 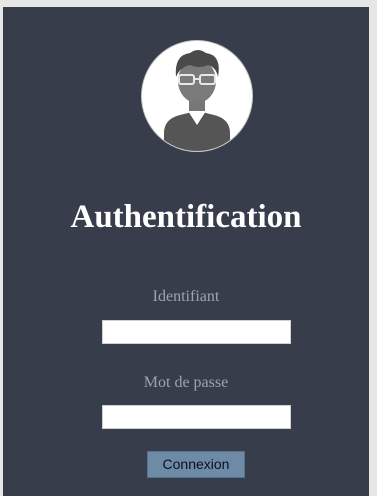 What do you see at coordinates (196, 464) in the screenshot?
I see `connexion-button: Connexion` at bounding box center [196, 464].